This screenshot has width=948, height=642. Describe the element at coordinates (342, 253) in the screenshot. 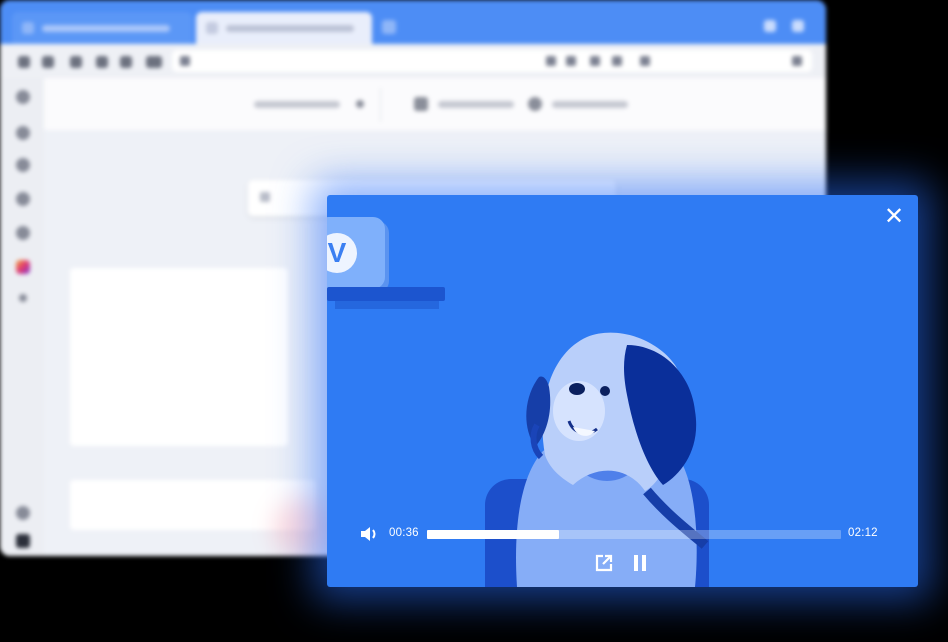

I see `vivaldi-logo-icon: V` at that location.